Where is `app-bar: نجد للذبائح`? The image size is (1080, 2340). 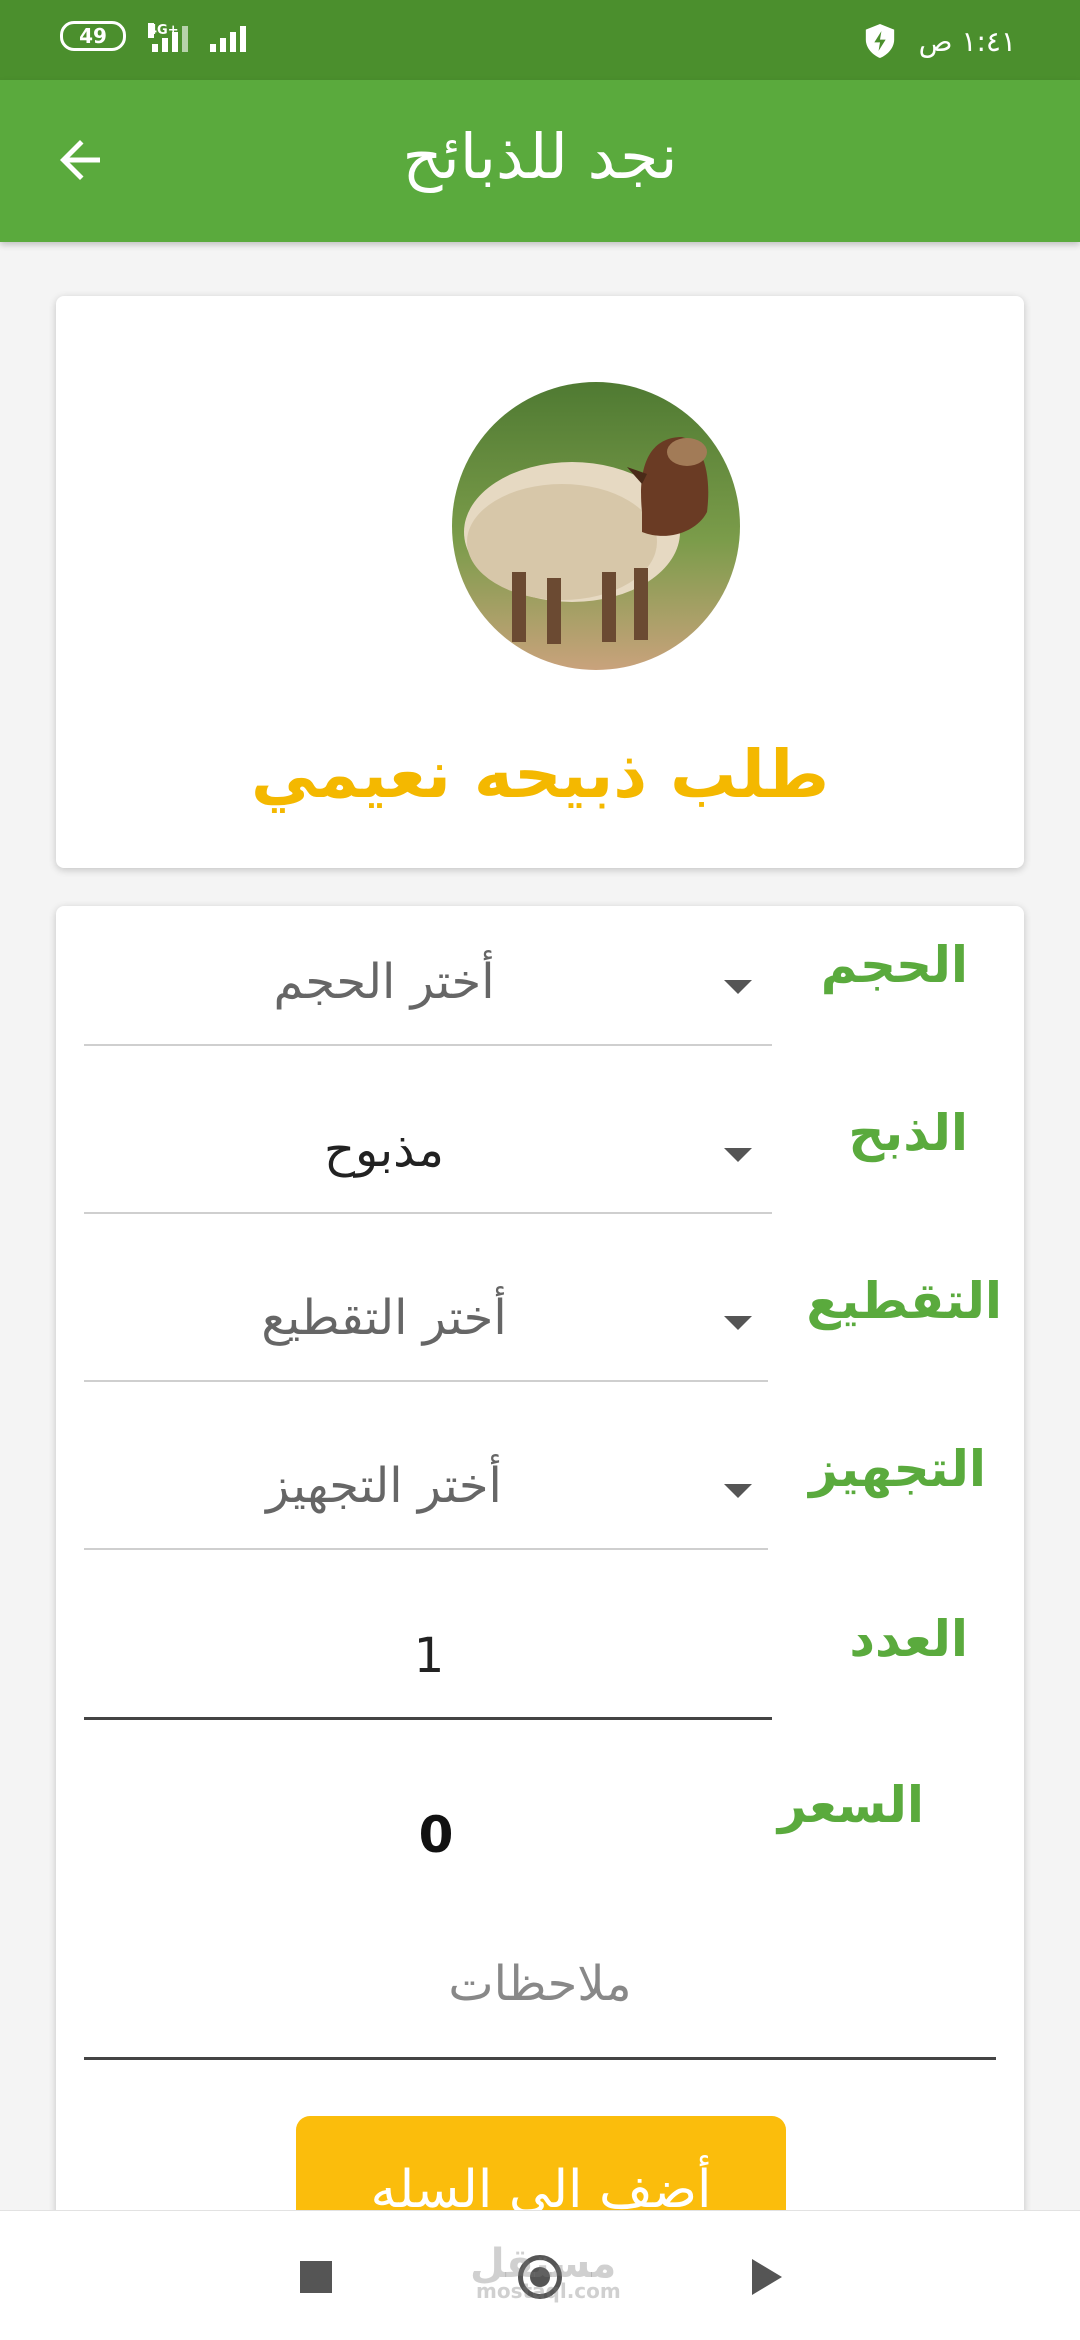
app-bar: نجد للذبائح is located at coordinates (540, 161).